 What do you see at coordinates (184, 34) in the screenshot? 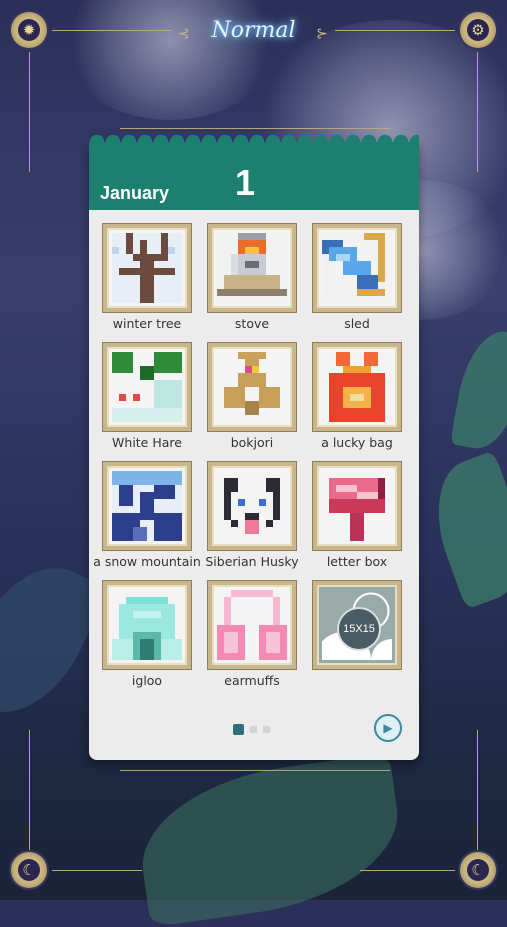
I see `title-ornament-left: ⊰` at bounding box center [184, 34].